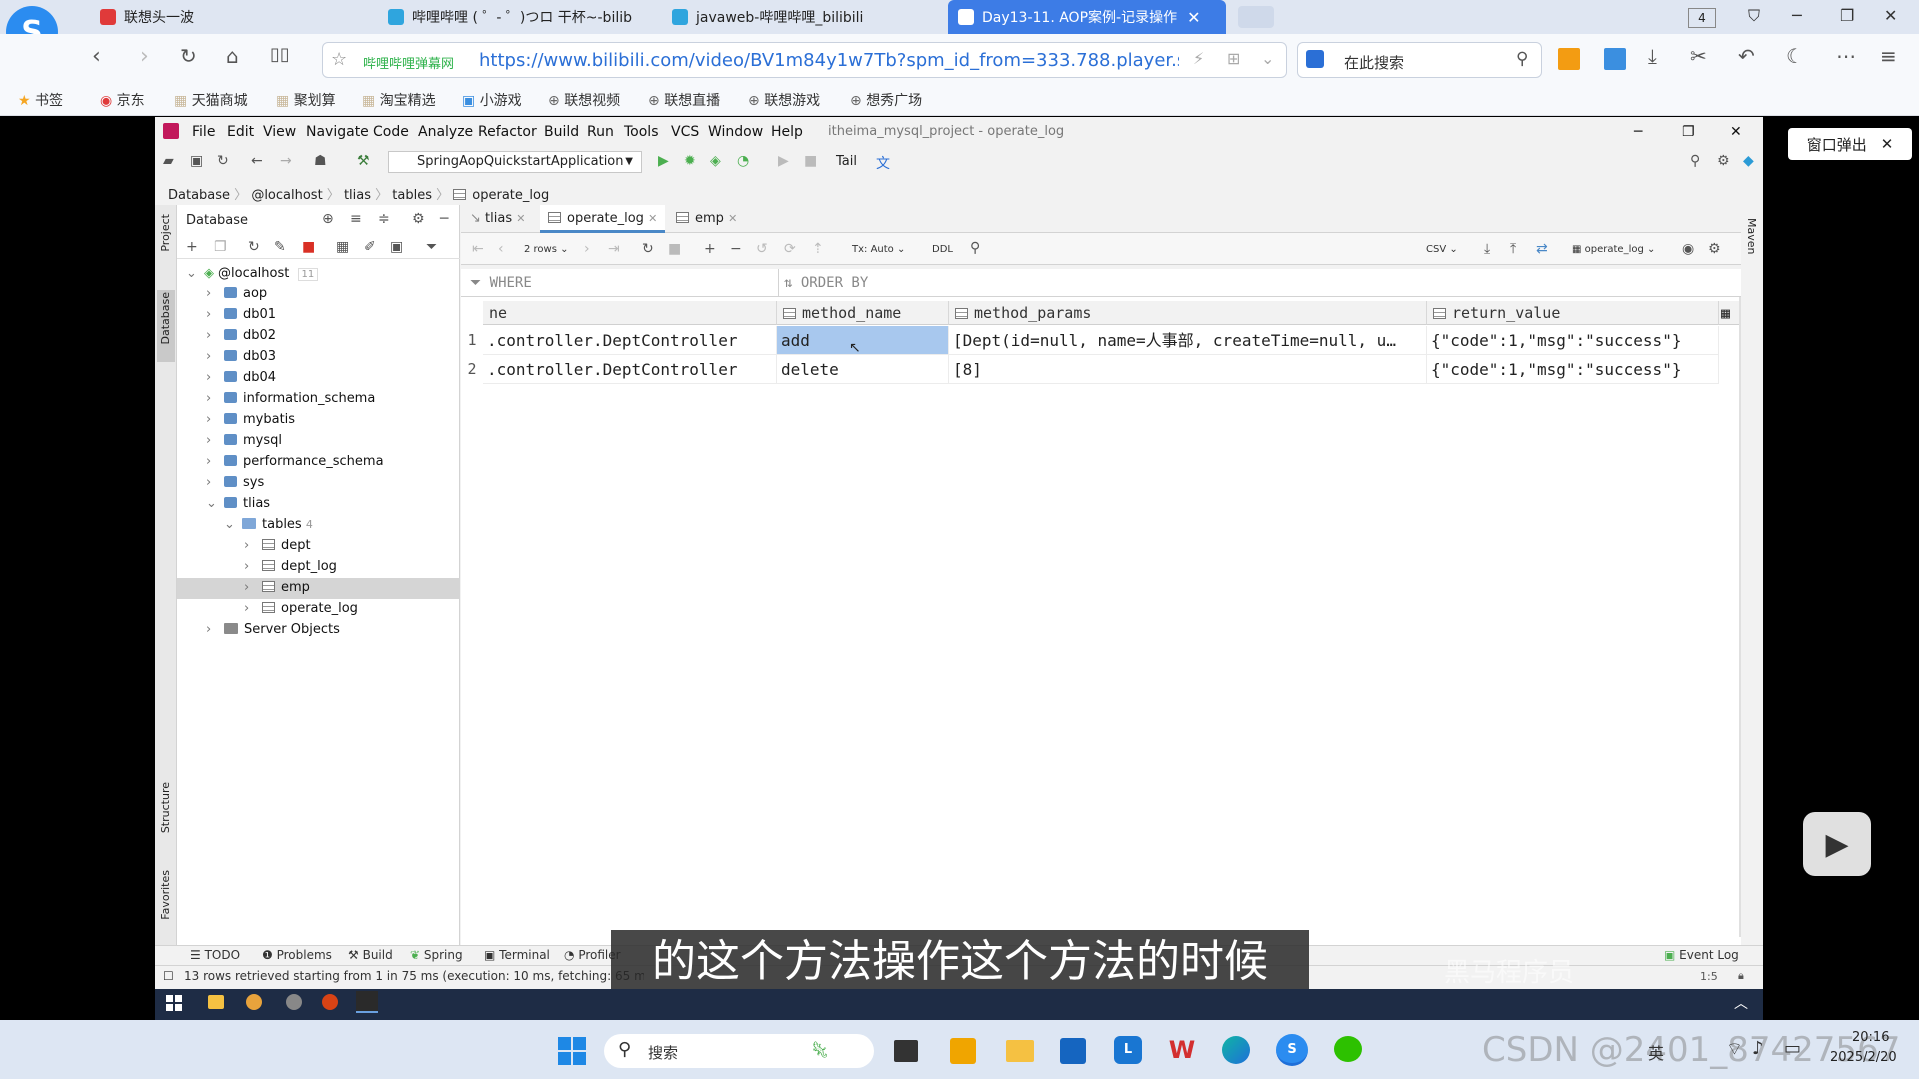  I want to click on table-selector: ▦ operate_log ⌄, so click(1613, 249).